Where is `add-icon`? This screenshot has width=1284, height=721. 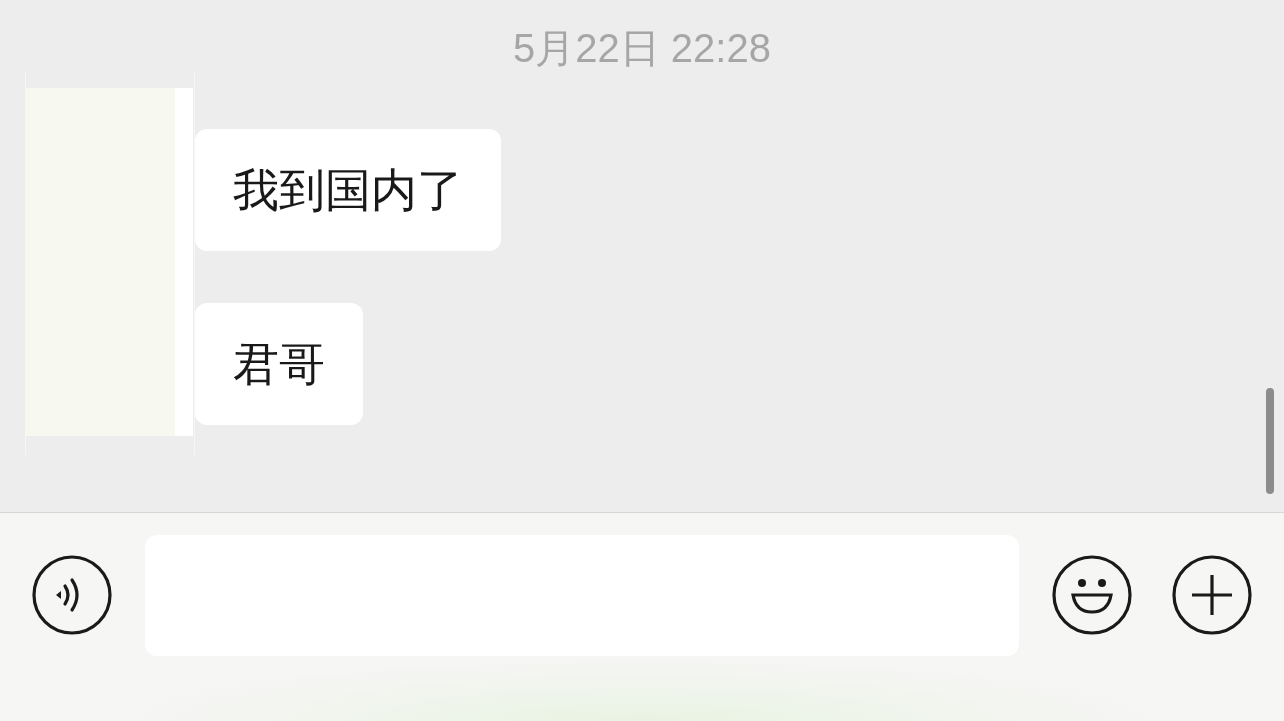 add-icon is located at coordinates (1212, 595).